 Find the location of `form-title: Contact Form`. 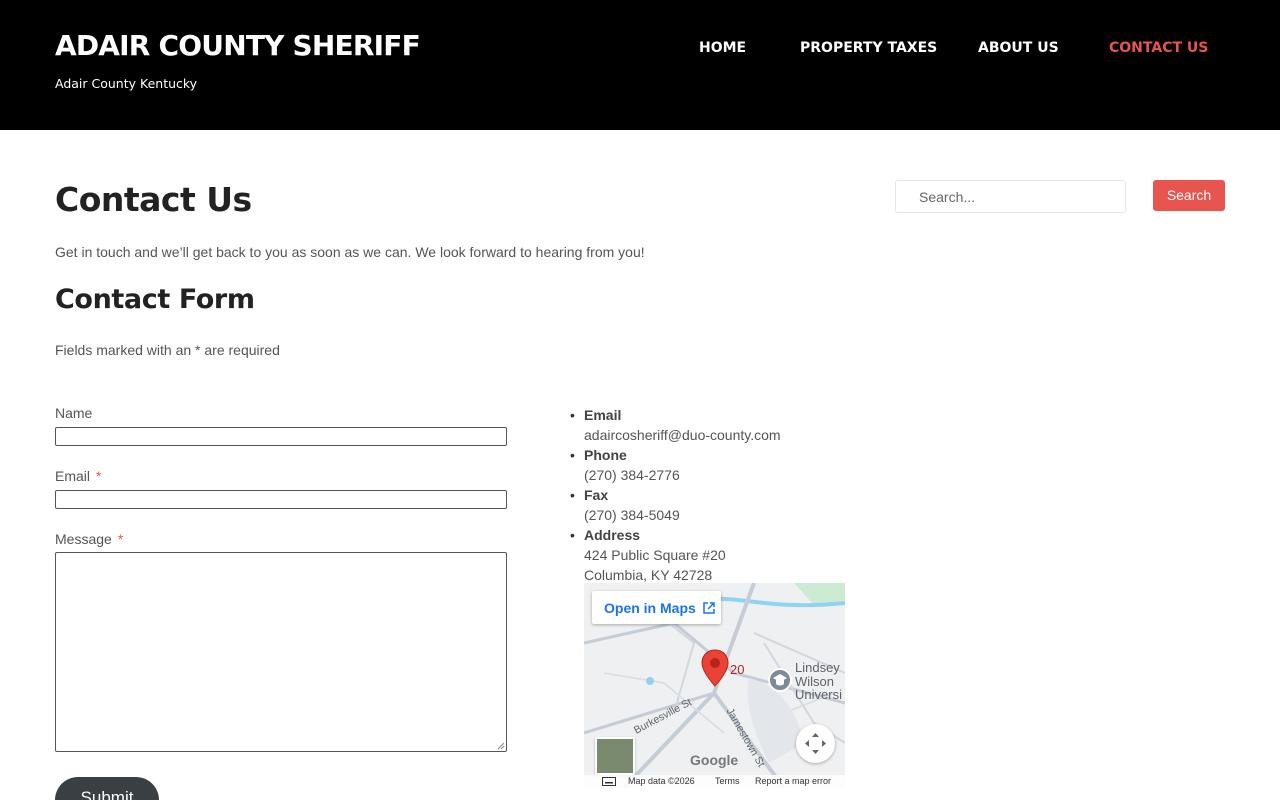

form-title: Contact Form is located at coordinates (155, 299).